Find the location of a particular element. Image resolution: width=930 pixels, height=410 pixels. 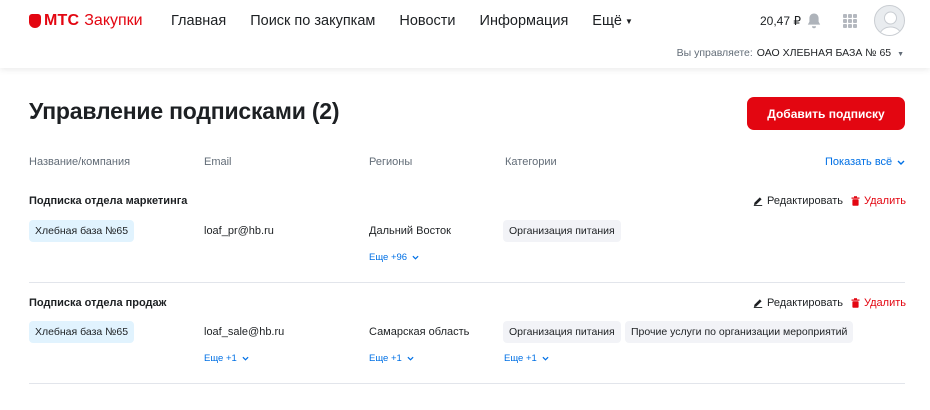

column-header-email: Email is located at coordinates (218, 162).